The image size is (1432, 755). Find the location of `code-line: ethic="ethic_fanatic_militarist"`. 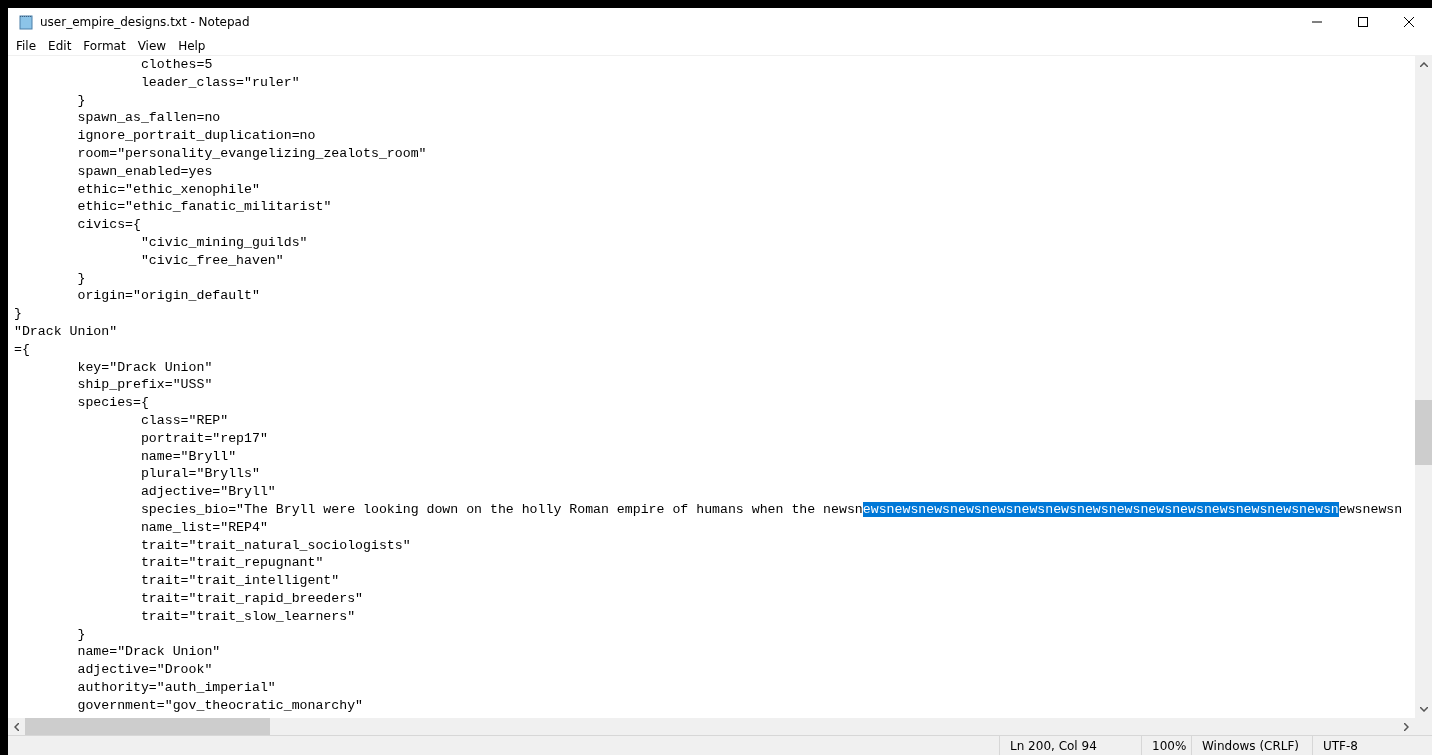

code-line: ethic="ethic_fanatic_militarist" is located at coordinates (204, 207).